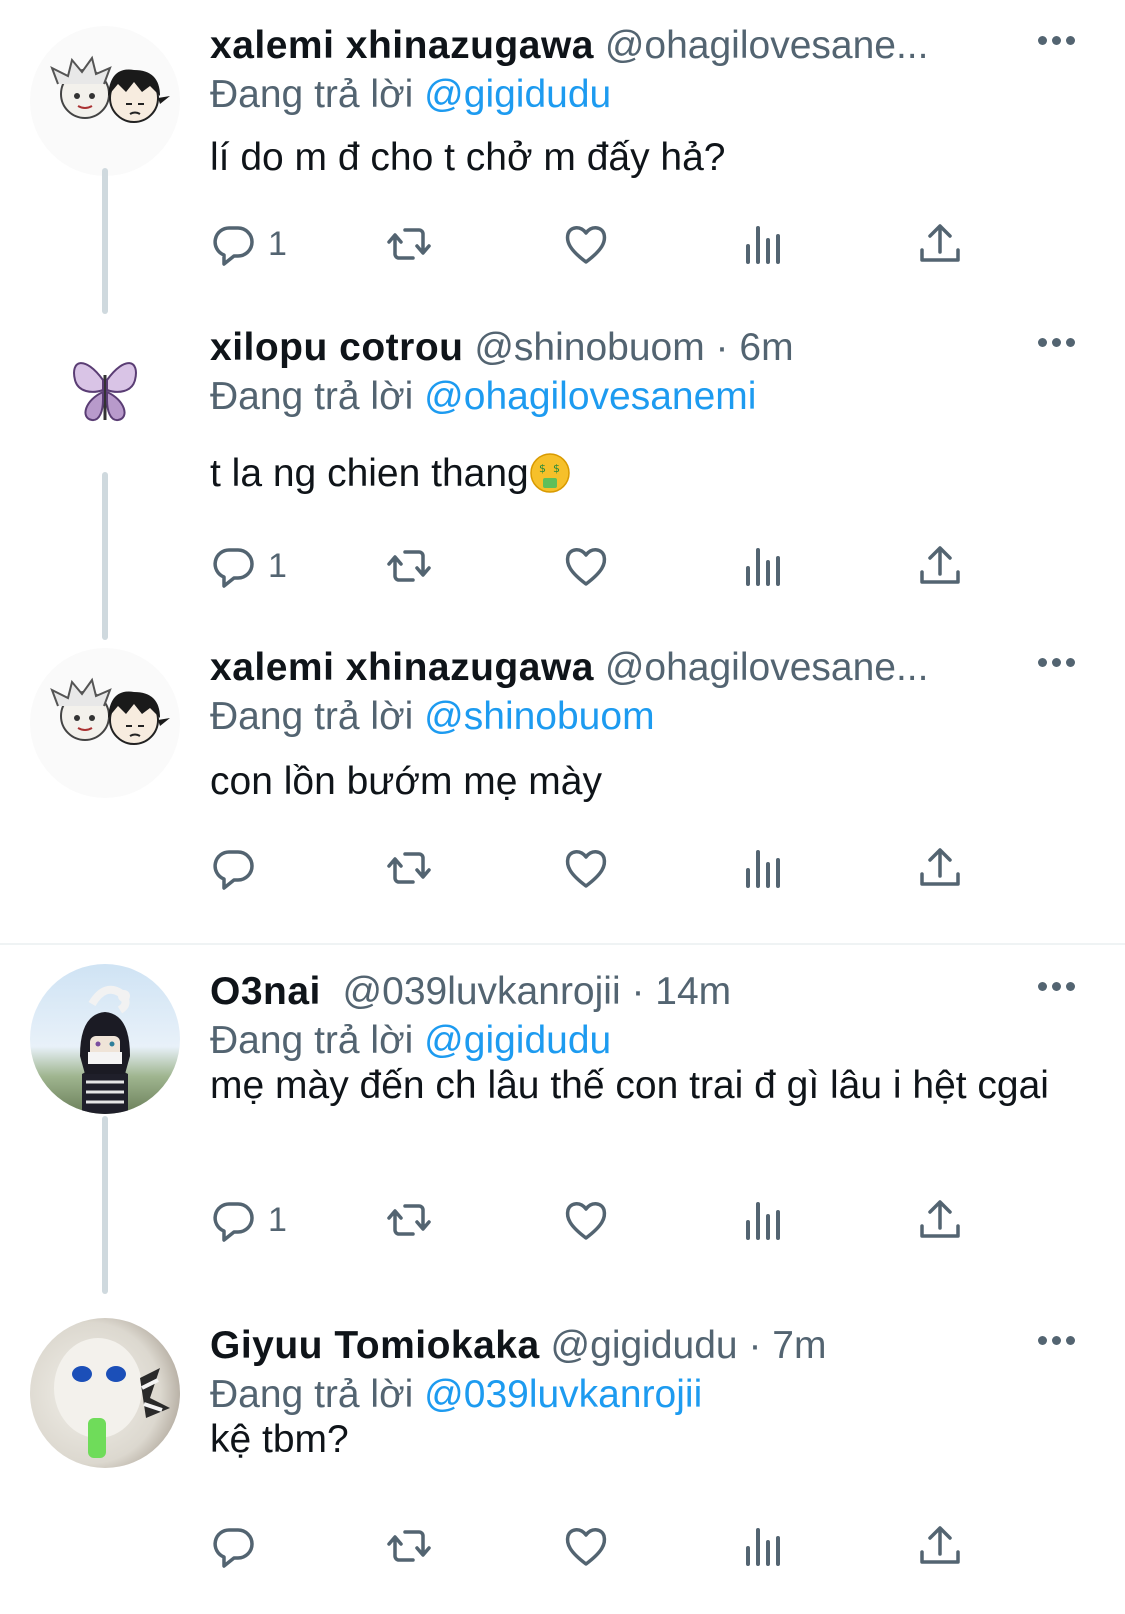 The image size is (1125, 1614). I want to click on tweet-header: Giyuu Tomiokaka @gigidudu · 7m, so click(518, 1346).